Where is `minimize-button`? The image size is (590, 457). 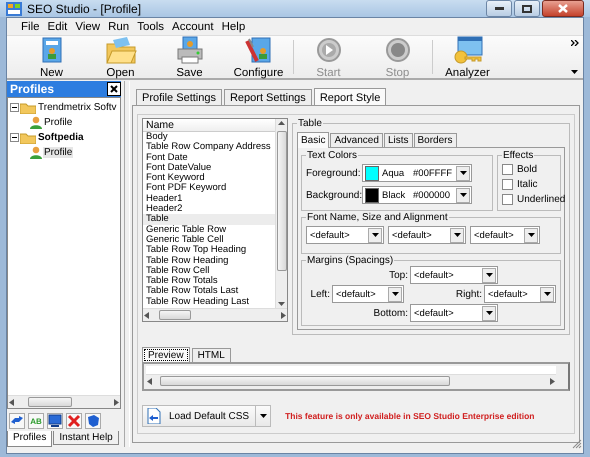
minimize-button is located at coordinates (499, 8).